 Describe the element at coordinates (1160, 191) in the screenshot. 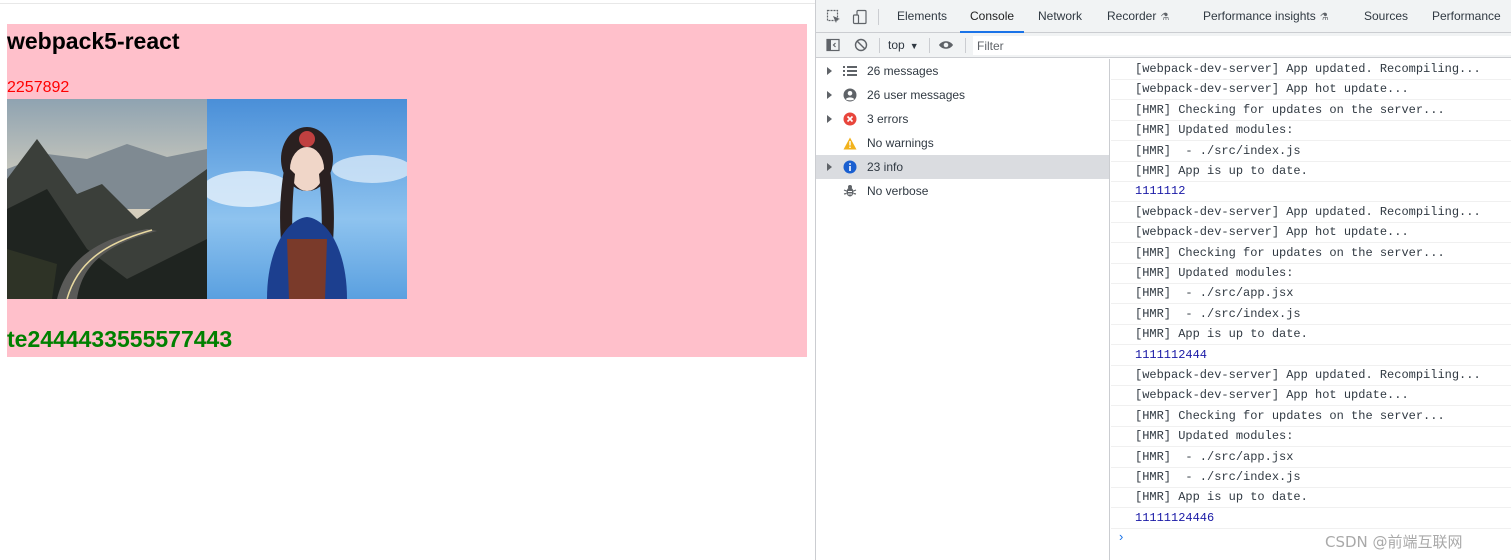

I see `console-message-text: 1111112` at that location.